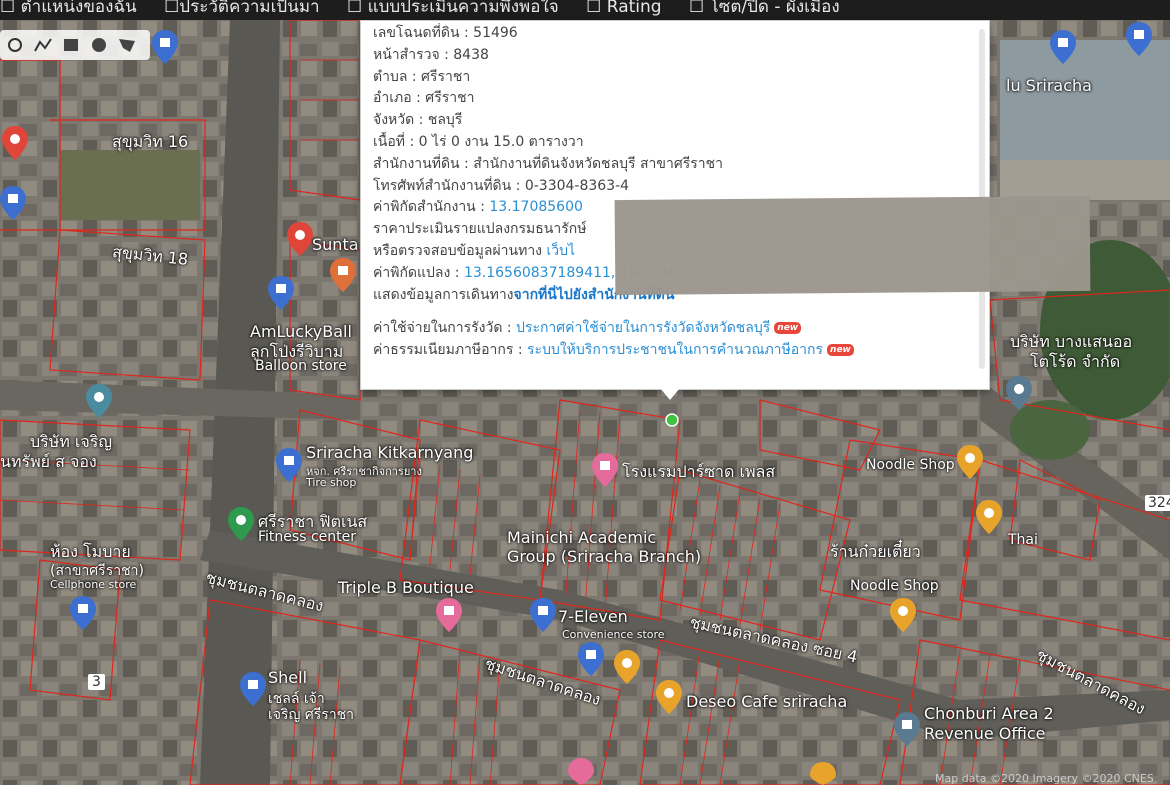 The height and width of the screenshot is (785, 1170). I want to click on road-shield-3: 3, so click(96, 682).